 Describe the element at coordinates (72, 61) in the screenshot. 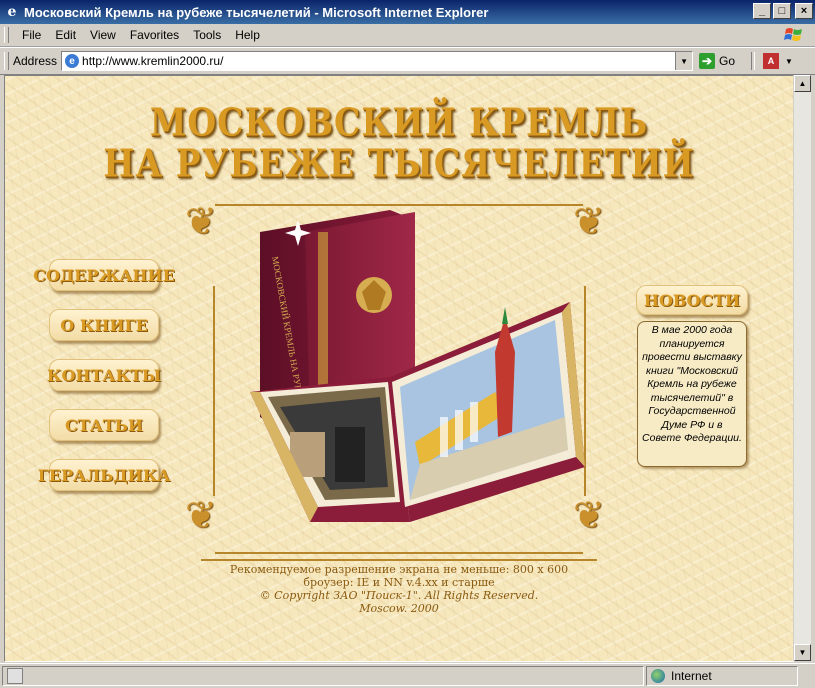

I see `page-icon: e` at that location.